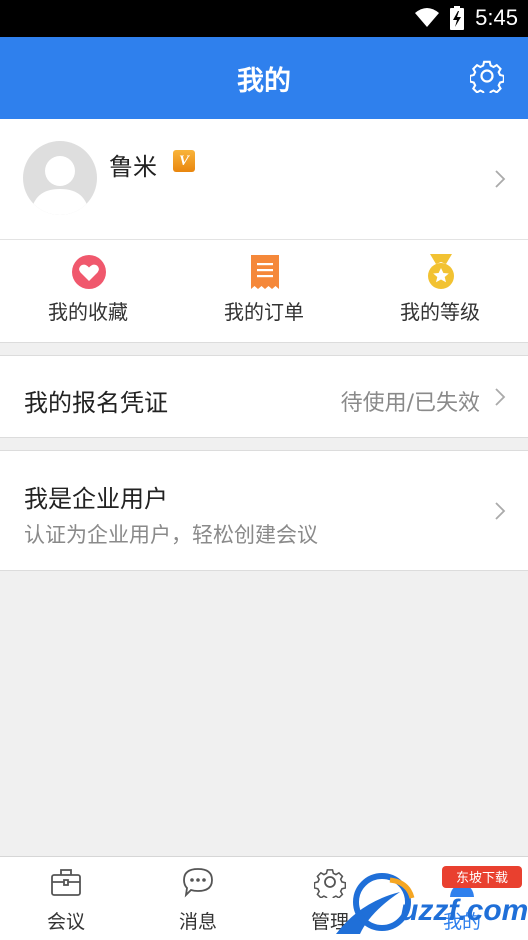 This screenshot has height=940, width=528. What do you see at coordinates (410, 403) in the screenshot?
I see `row-status: 待使用/已失效` at bounding box center [410, 403].